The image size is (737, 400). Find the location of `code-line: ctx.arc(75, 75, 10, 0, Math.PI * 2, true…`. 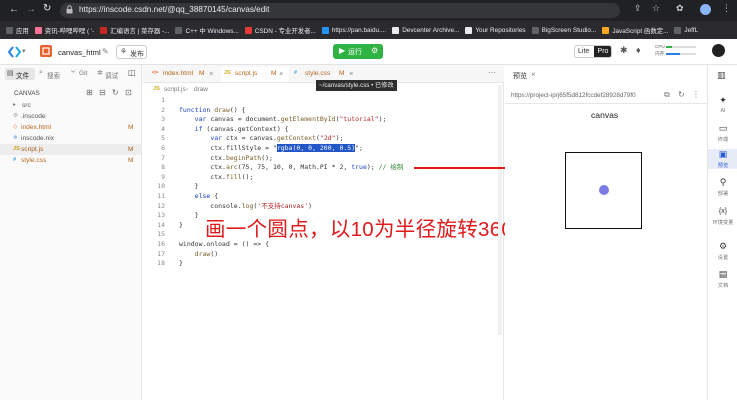

code-line: ctx.arc(75, 75, 10, 0, Math.PI * 2, true… is located at coordinates (291, 168).